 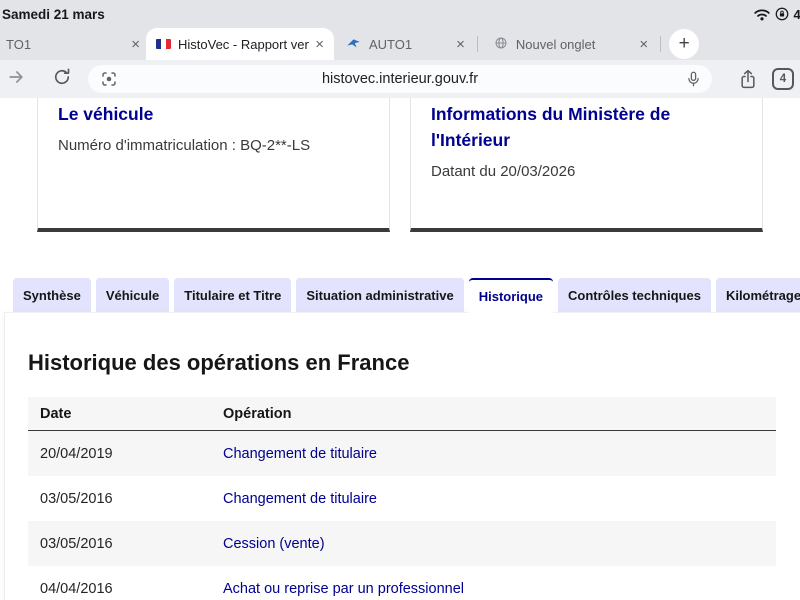 I want to click on card-text: Numéro d'immatriculation : BQ-2**-LS, so click(x=184, y=145).